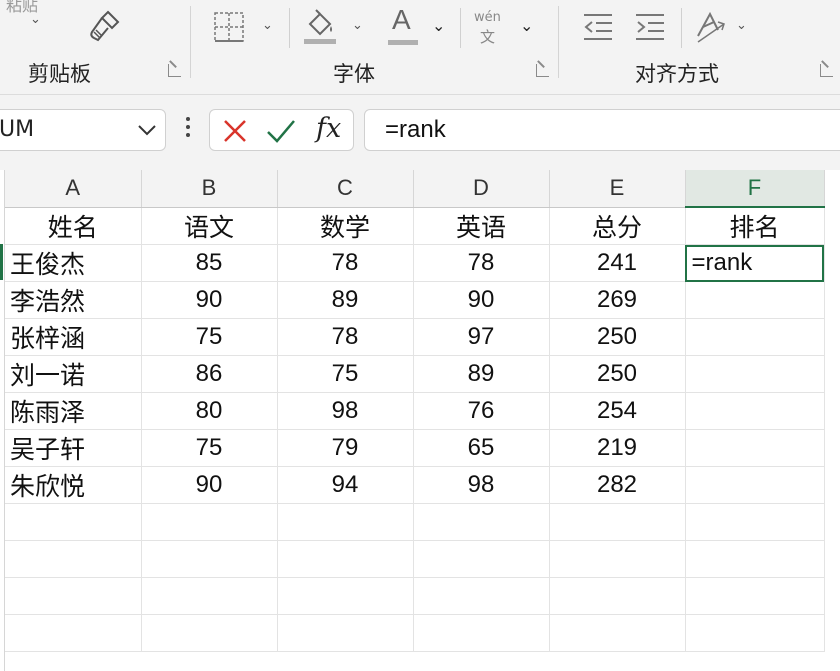 The width and height of the screenshot is (840, 671). What do you see at coordinates (209, 189) in the screenshot?
I see `column-header-b: B` at bounding box center [209, 189].